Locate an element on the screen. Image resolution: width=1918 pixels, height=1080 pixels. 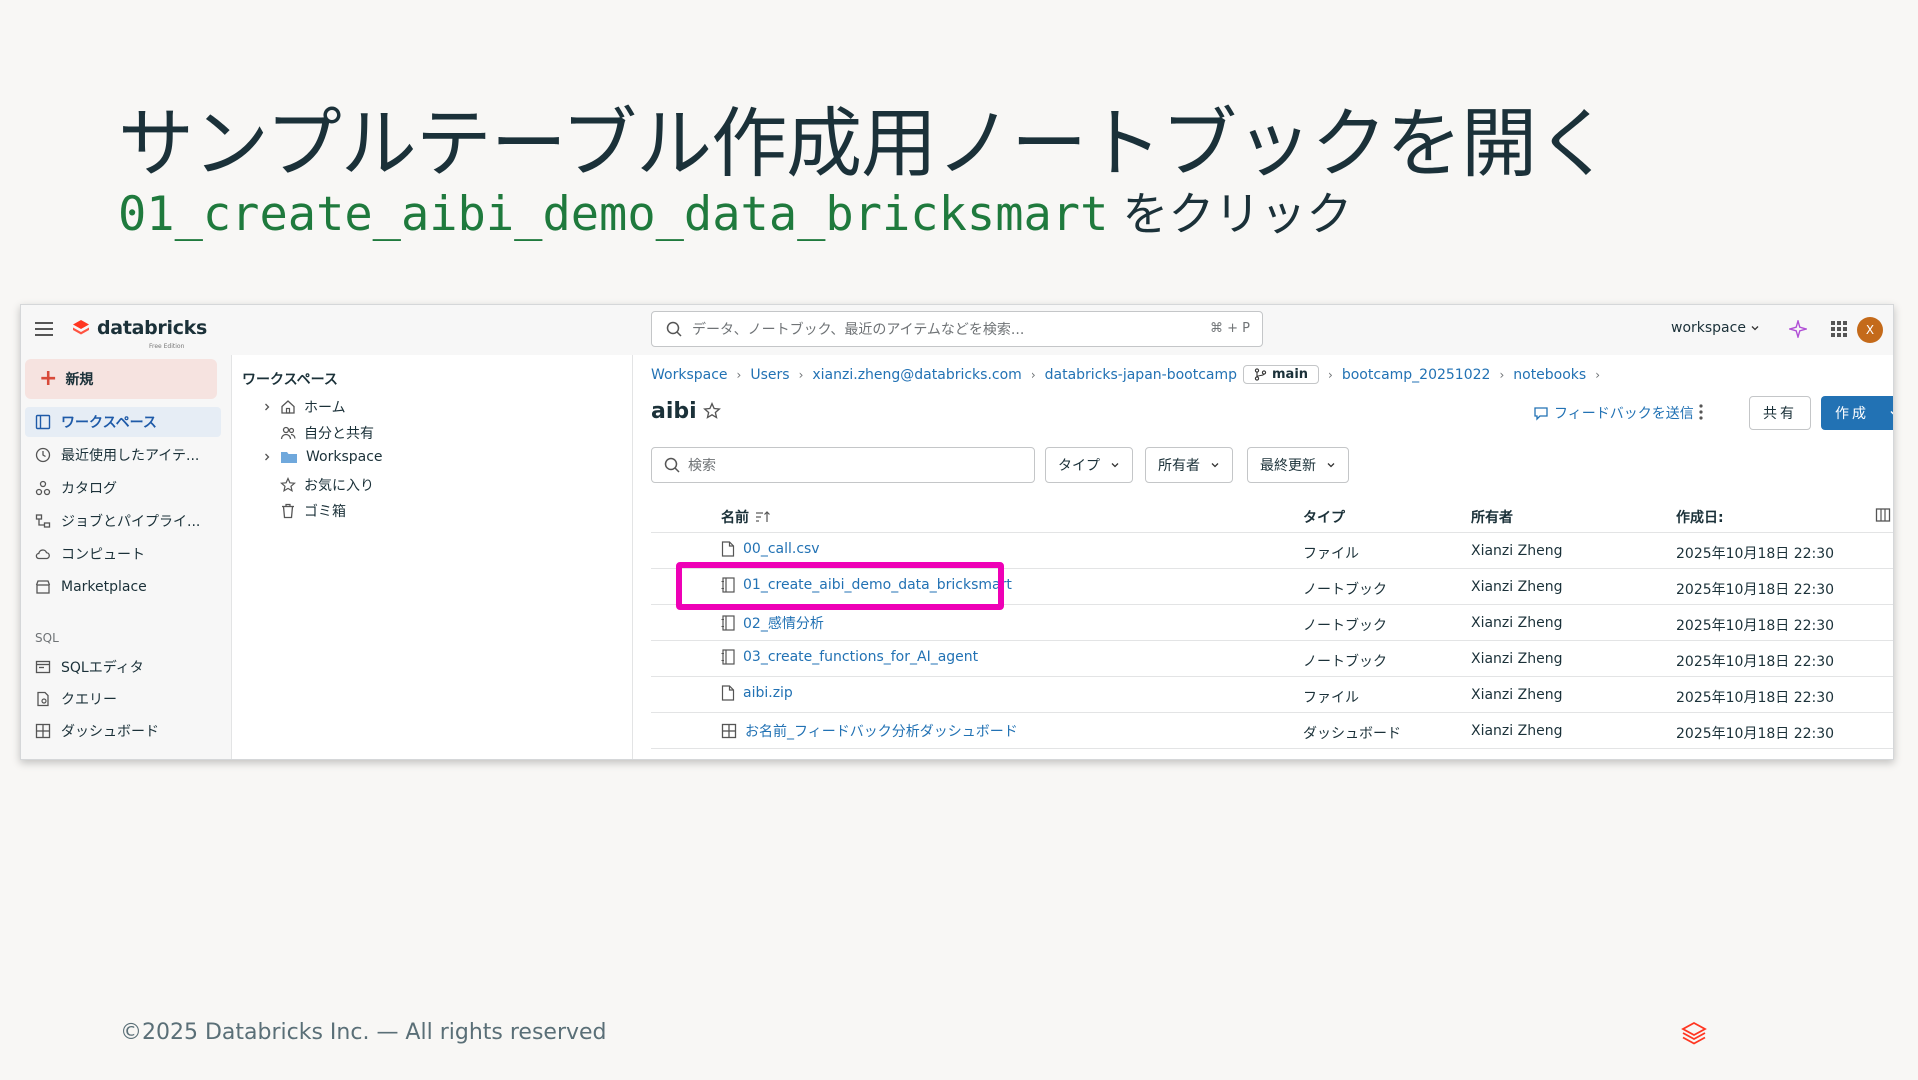
create-button: 作成 is located at coordinates (1857, 413).